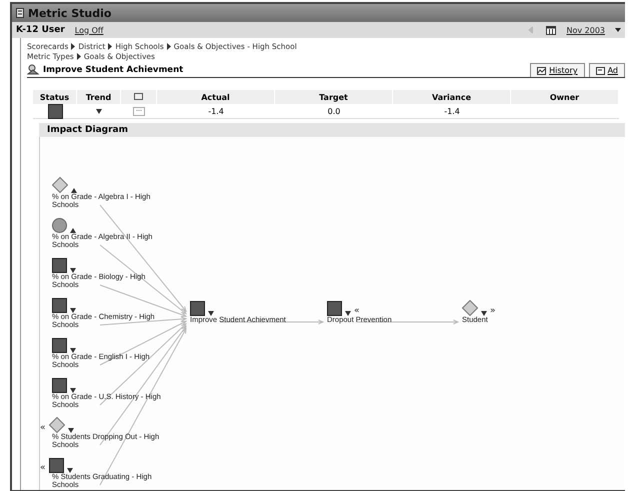 This screenshot has height=491, width=629. I want to click on column-header: Status, so click(55, 97).